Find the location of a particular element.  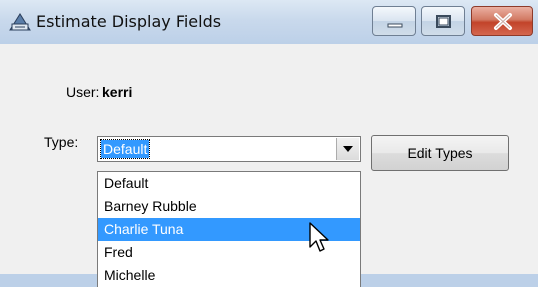

dropdown-option: Michelle is located at coordinates (229, 275).